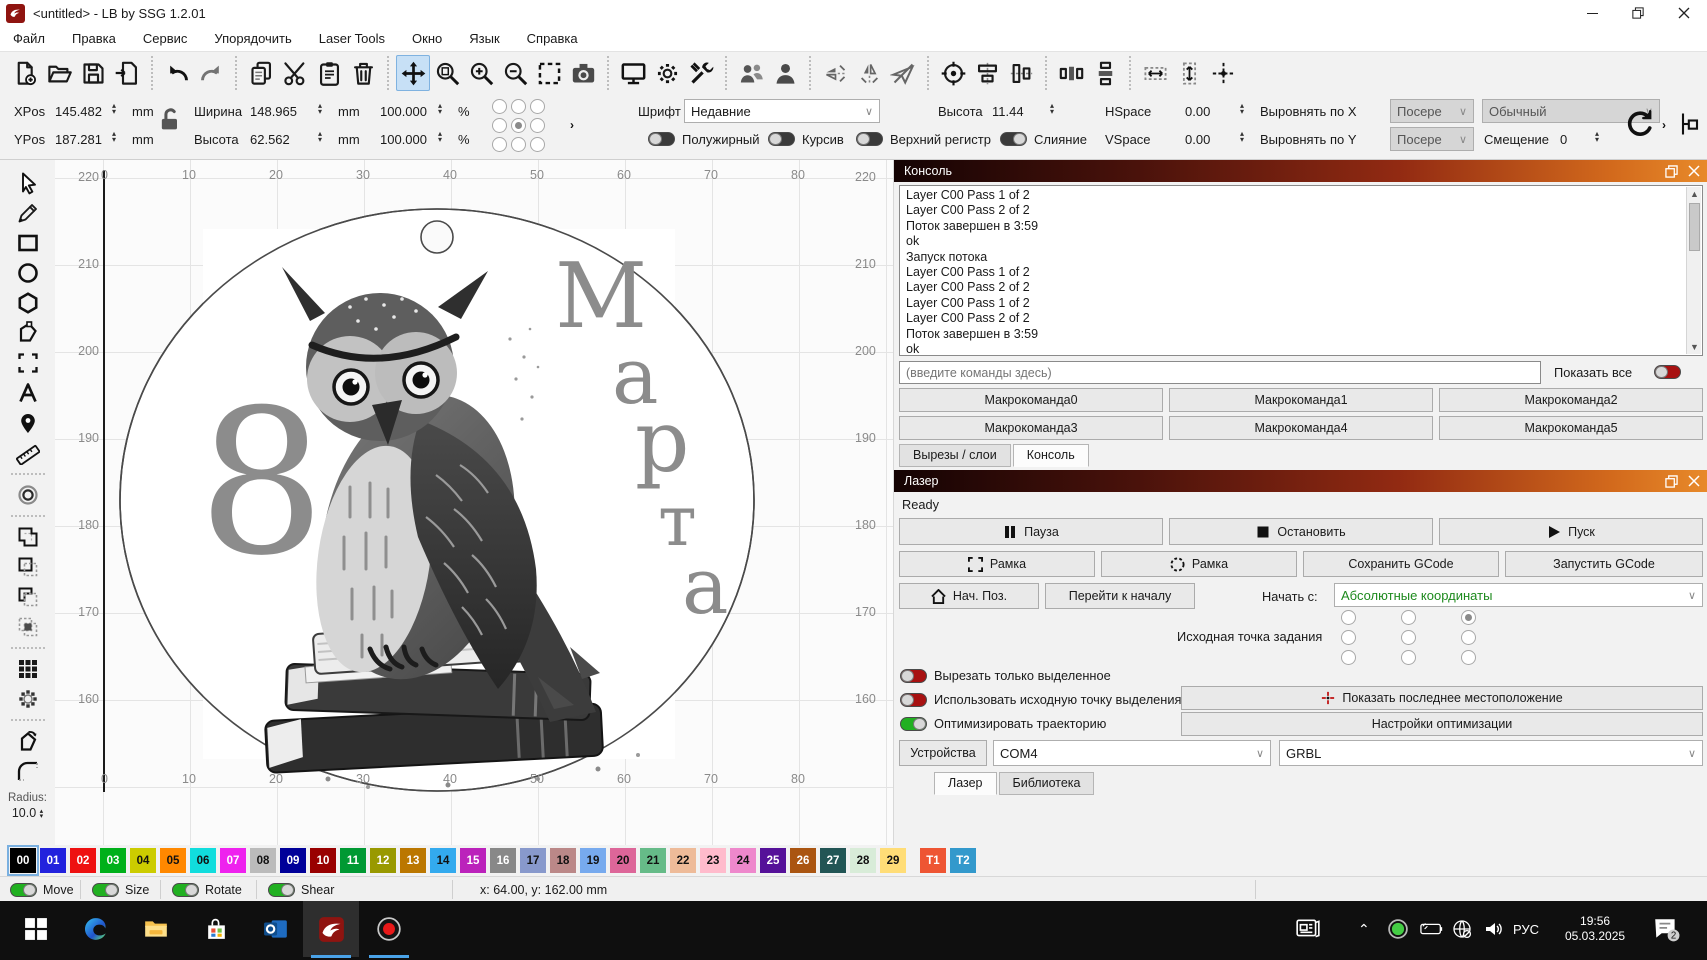 Image resolution: width=1707 pixels, height=960 pixels. I want to click on delete-button, so click(363, 73).